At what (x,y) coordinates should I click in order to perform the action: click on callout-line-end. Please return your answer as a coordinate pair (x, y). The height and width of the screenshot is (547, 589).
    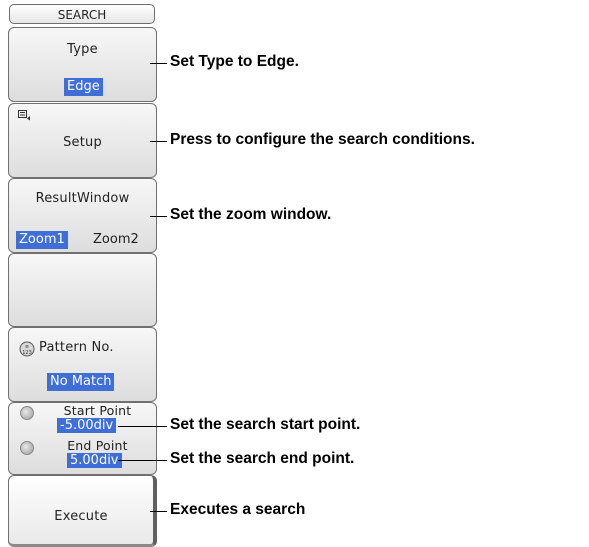
    Looking at the image, I should click on (142, 460).